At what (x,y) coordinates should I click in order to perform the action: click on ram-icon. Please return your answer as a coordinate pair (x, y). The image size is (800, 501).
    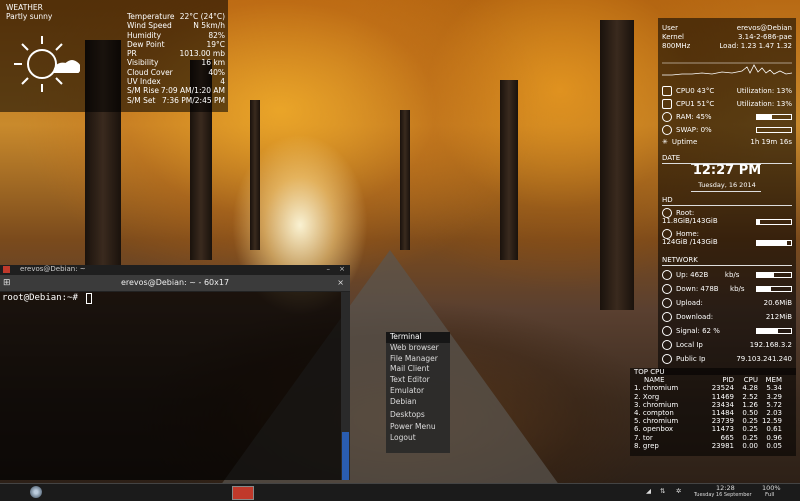
    Looking at the image, I should click on (667, 117).